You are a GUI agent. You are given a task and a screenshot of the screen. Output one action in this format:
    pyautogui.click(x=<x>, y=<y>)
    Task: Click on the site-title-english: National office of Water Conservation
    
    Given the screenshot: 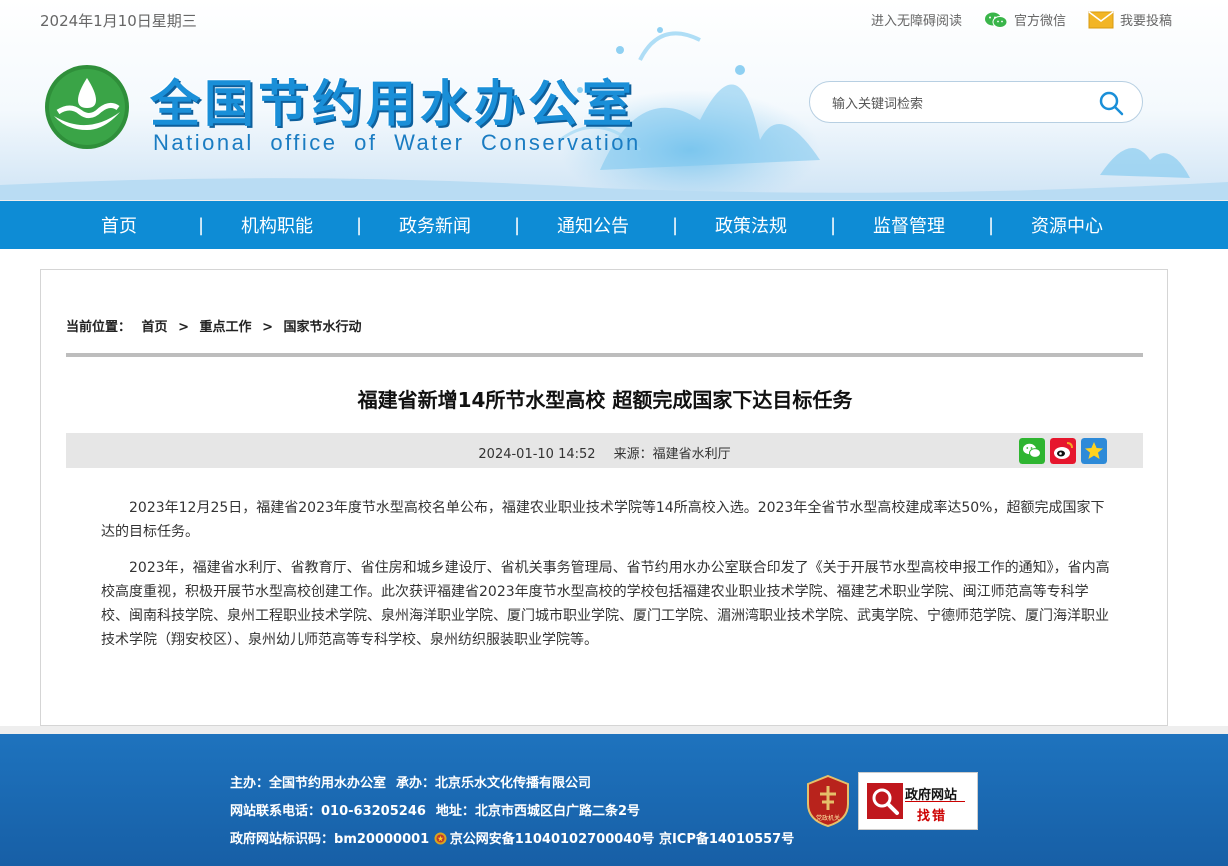 What is the action you would take?
    pyautogui.click(x=397, y=142)
    